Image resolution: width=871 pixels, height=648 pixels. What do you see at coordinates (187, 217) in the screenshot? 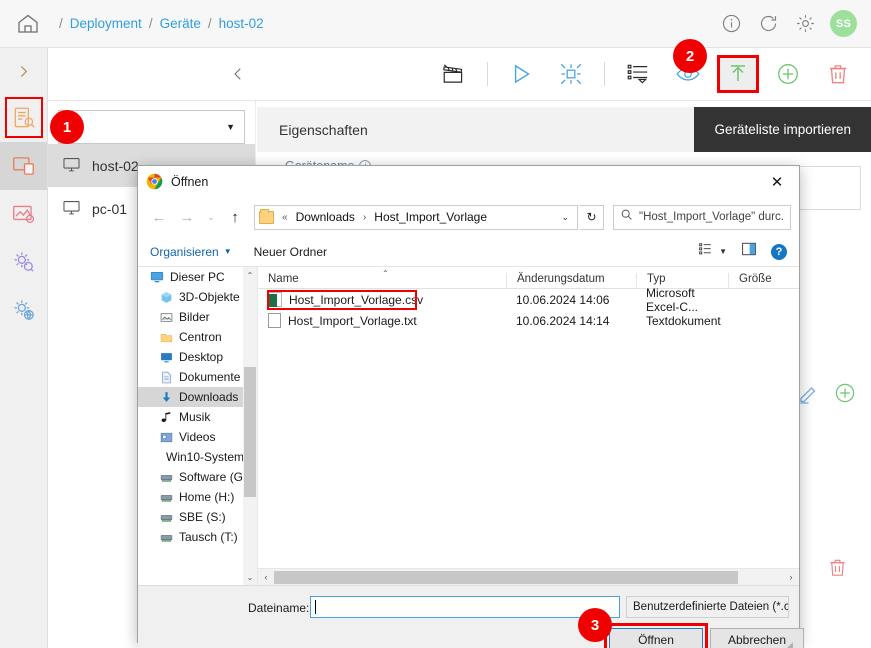
I see `arrow-right-icon: →` at bounding box center [187, 217].